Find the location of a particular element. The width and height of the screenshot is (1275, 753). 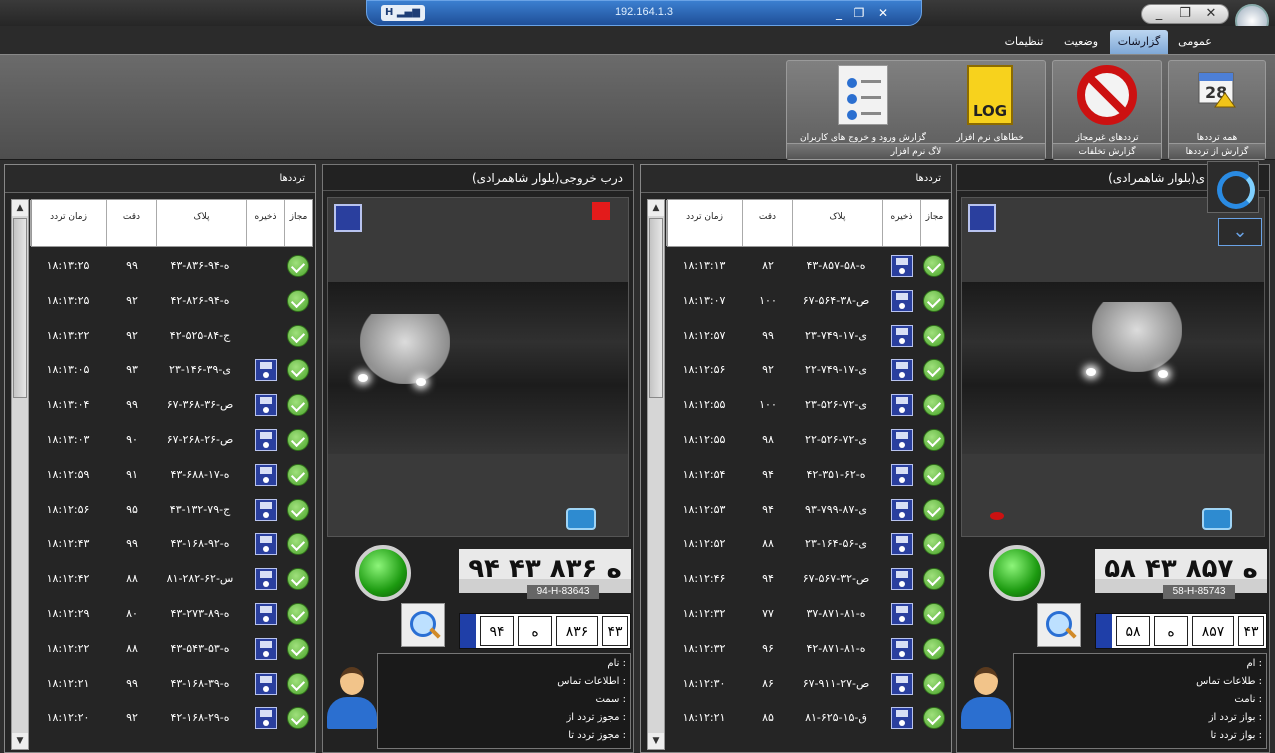

info-permit-from: بواز تردد از : is located at coordinates (1235, 717).